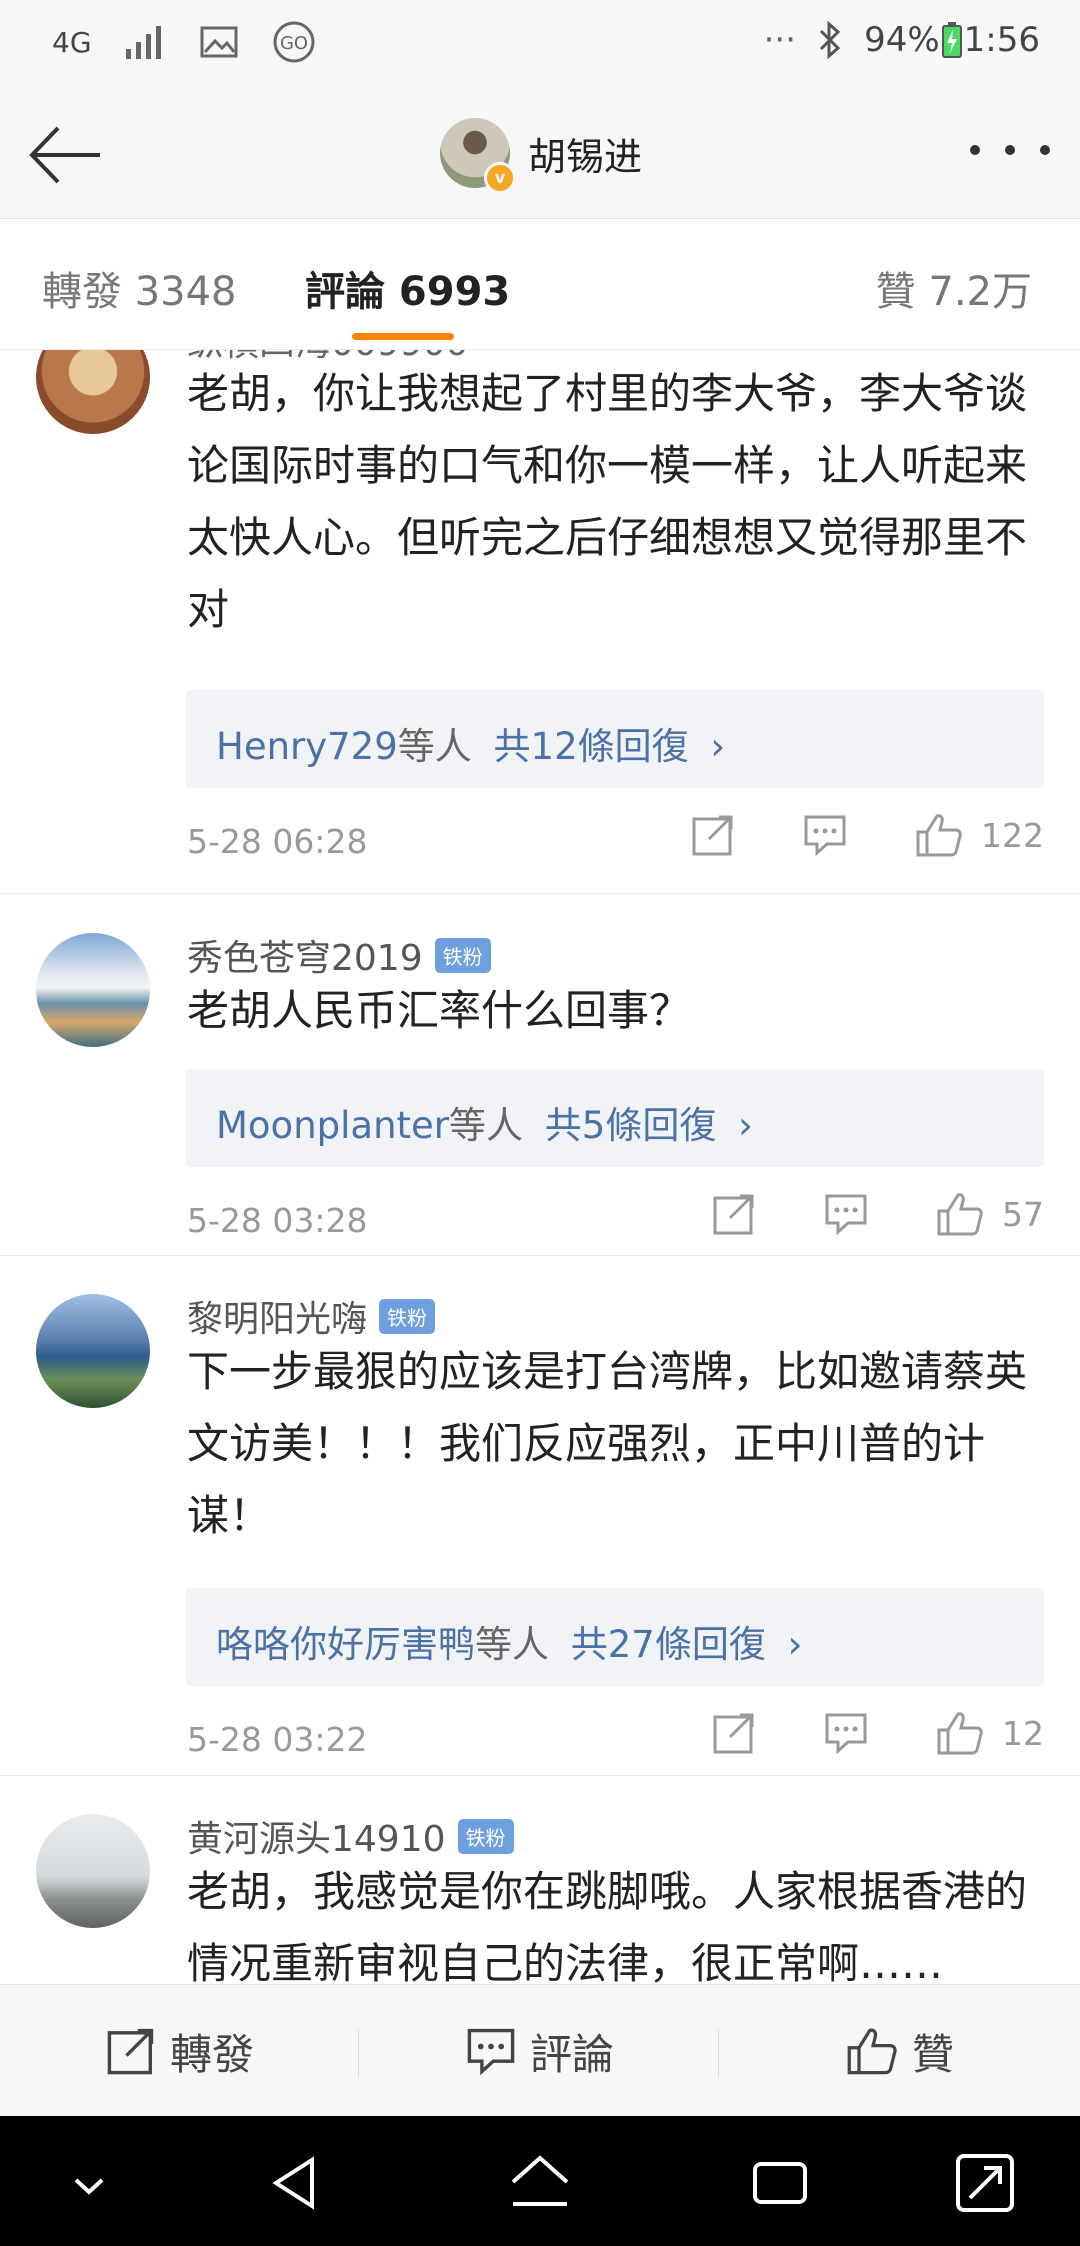 Image resolution: width=1080 pixels, height=2246 pixels. I want to click on back-arrow-icon, so click(64, 155).